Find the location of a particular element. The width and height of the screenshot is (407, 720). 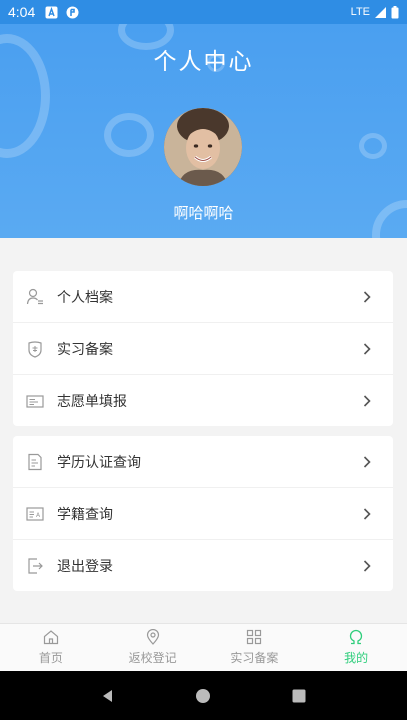

person-doc-icon is located at coordinates (34, 296).